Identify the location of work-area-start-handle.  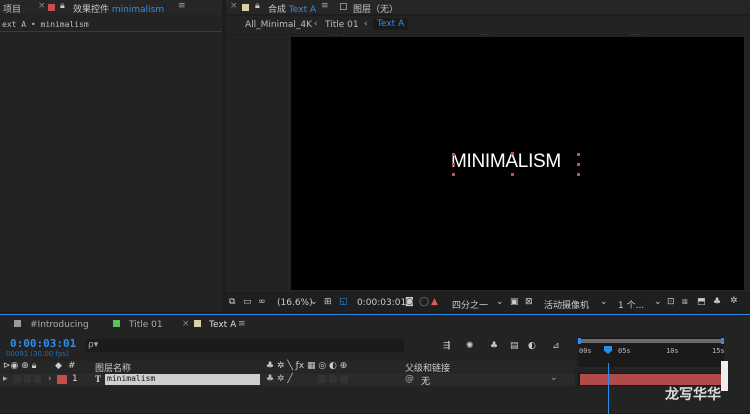
(579, 341).